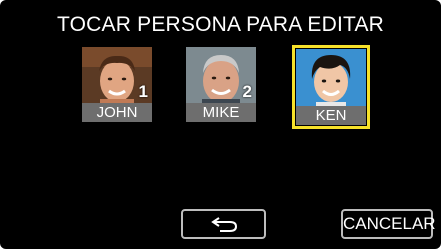 The height and width of the screenshot is (249, 441). I want to click on person-john: 1 JOHN, so click(117, 85).